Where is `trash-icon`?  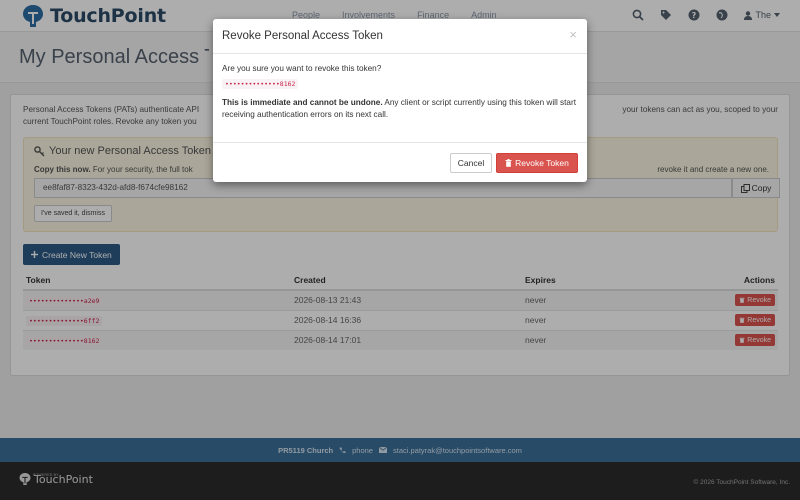
trash-icon is located at coordinates (508, 163).